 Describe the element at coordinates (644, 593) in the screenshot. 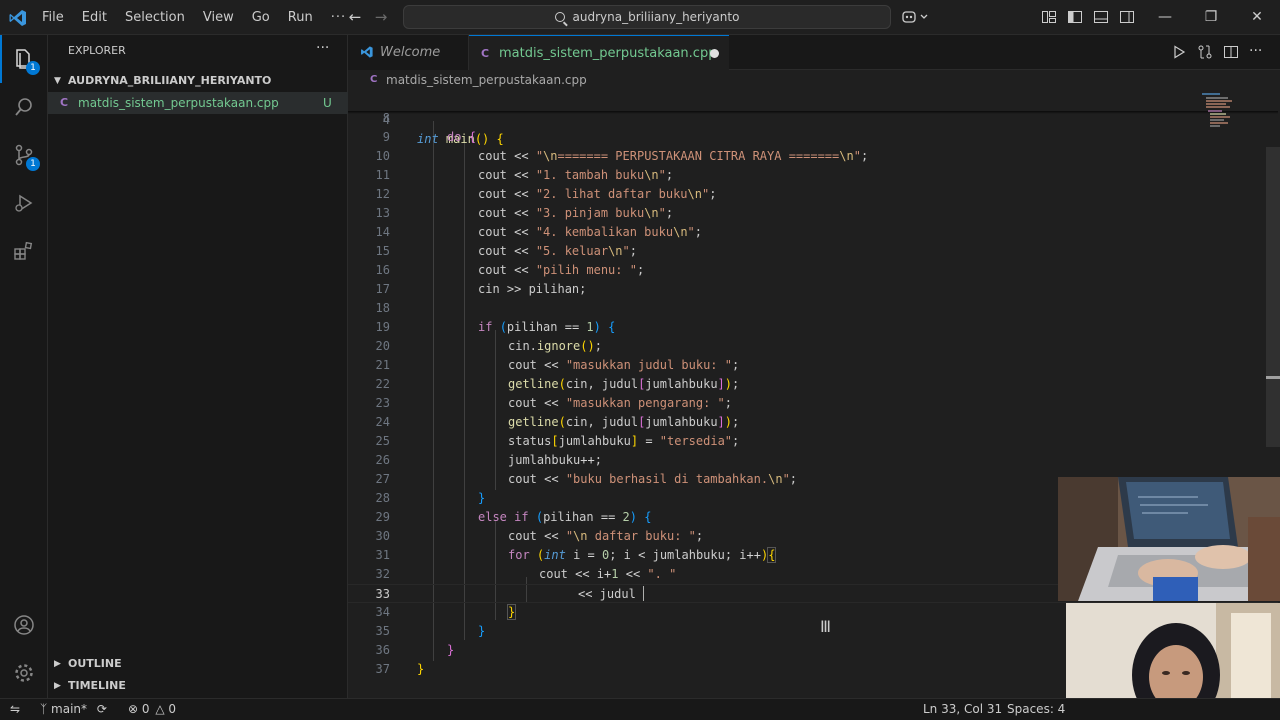

I see `text-cursor` at that location.